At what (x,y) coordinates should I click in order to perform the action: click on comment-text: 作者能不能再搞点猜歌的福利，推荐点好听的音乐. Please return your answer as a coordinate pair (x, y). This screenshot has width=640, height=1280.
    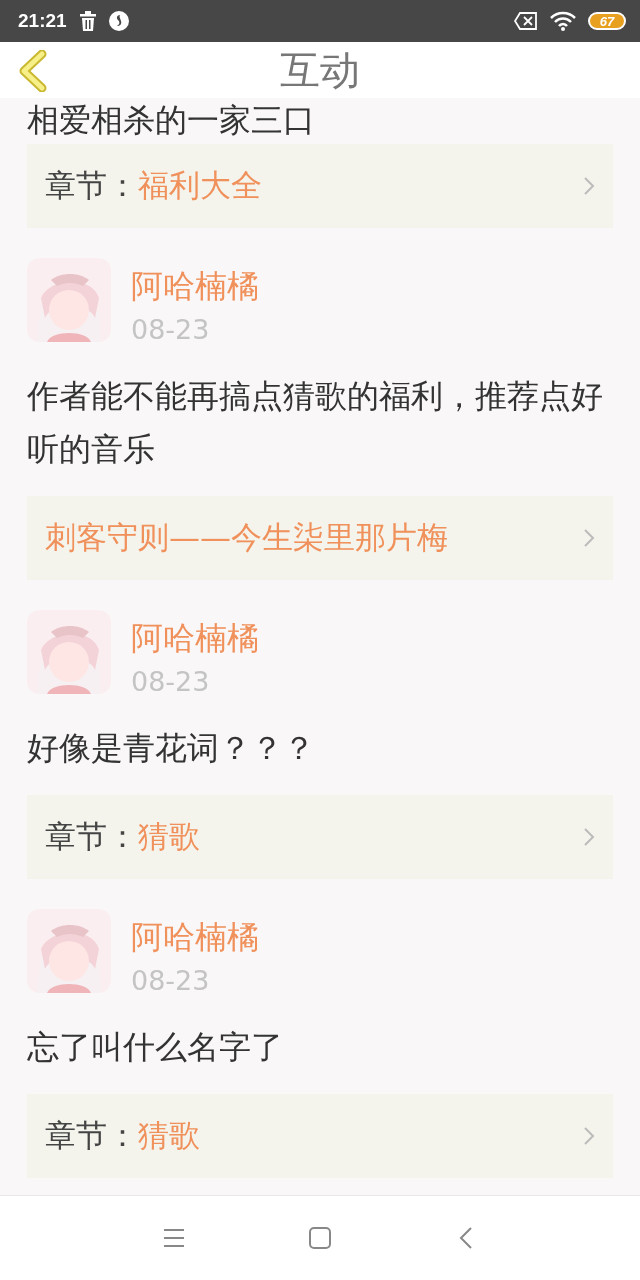
    Looking at the image, I should click on (315, 423).